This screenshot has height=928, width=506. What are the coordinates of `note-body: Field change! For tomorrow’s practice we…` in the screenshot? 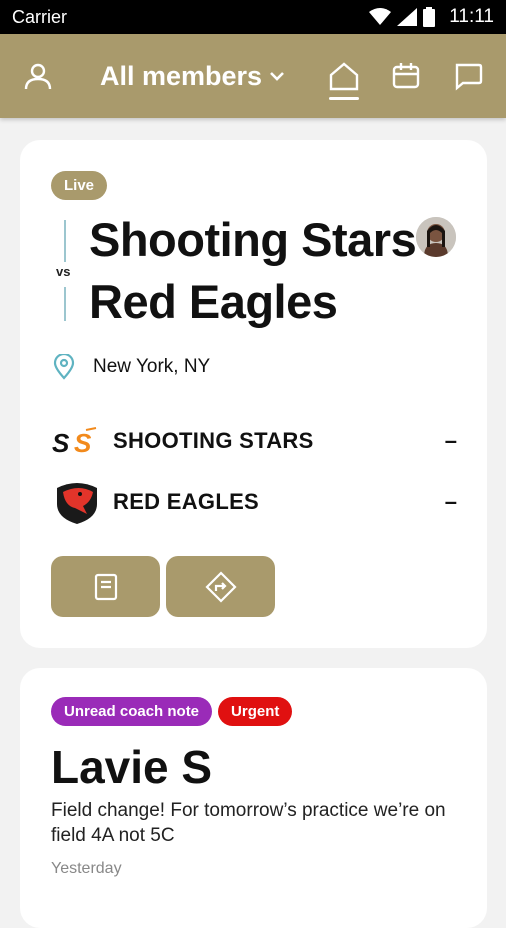 It's located at (248, 823).